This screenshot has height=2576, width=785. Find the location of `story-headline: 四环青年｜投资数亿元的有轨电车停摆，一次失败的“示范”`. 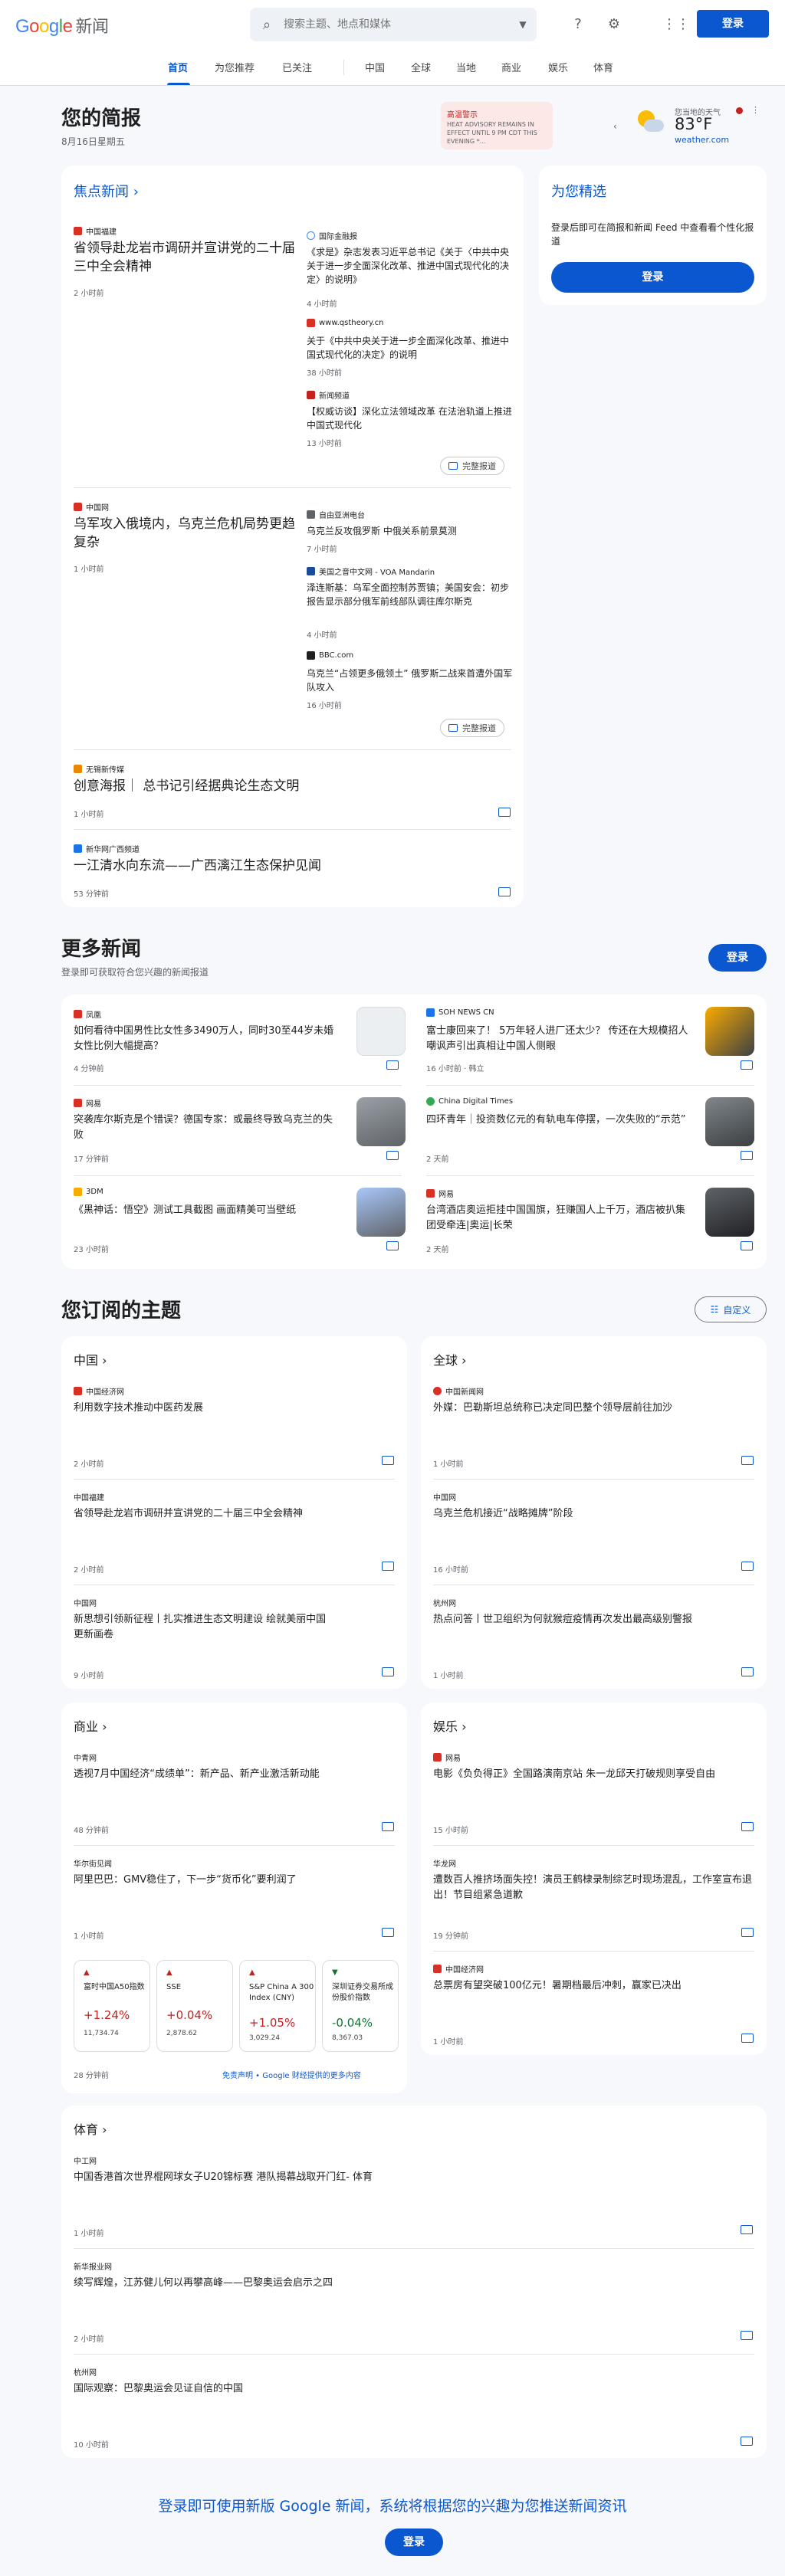

story-headline: 四环青年｜投资数亿元的有轨电车停摆，一次失败的“示范” is located at coordinates (560, 1121).